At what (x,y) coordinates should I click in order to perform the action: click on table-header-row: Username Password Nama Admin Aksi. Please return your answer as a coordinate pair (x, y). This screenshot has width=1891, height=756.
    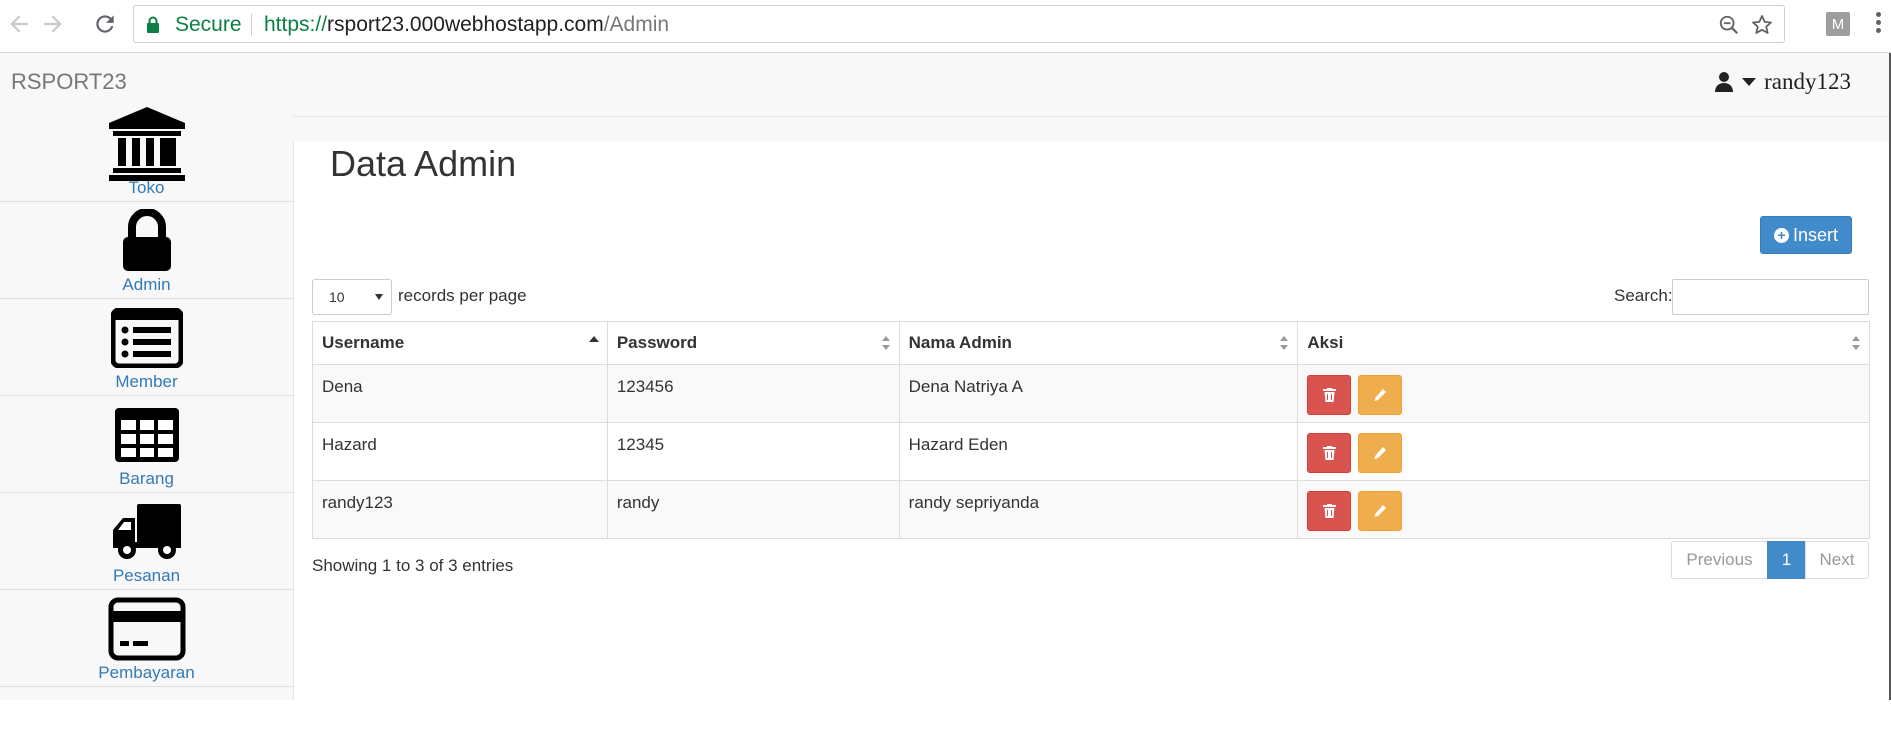
    Looking at the image, I should click on (1091, 343).